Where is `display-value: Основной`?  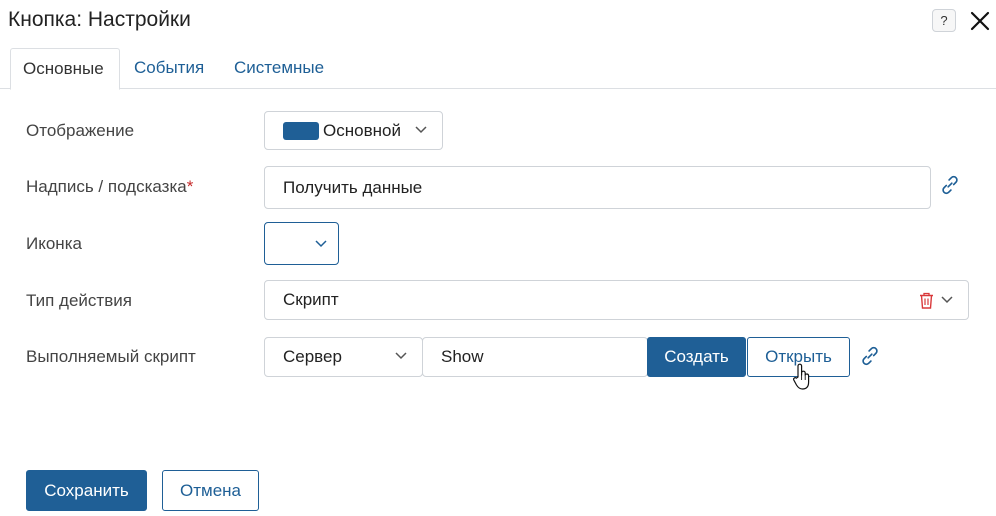
display-value: Основной is located at coordinates (362, 130).